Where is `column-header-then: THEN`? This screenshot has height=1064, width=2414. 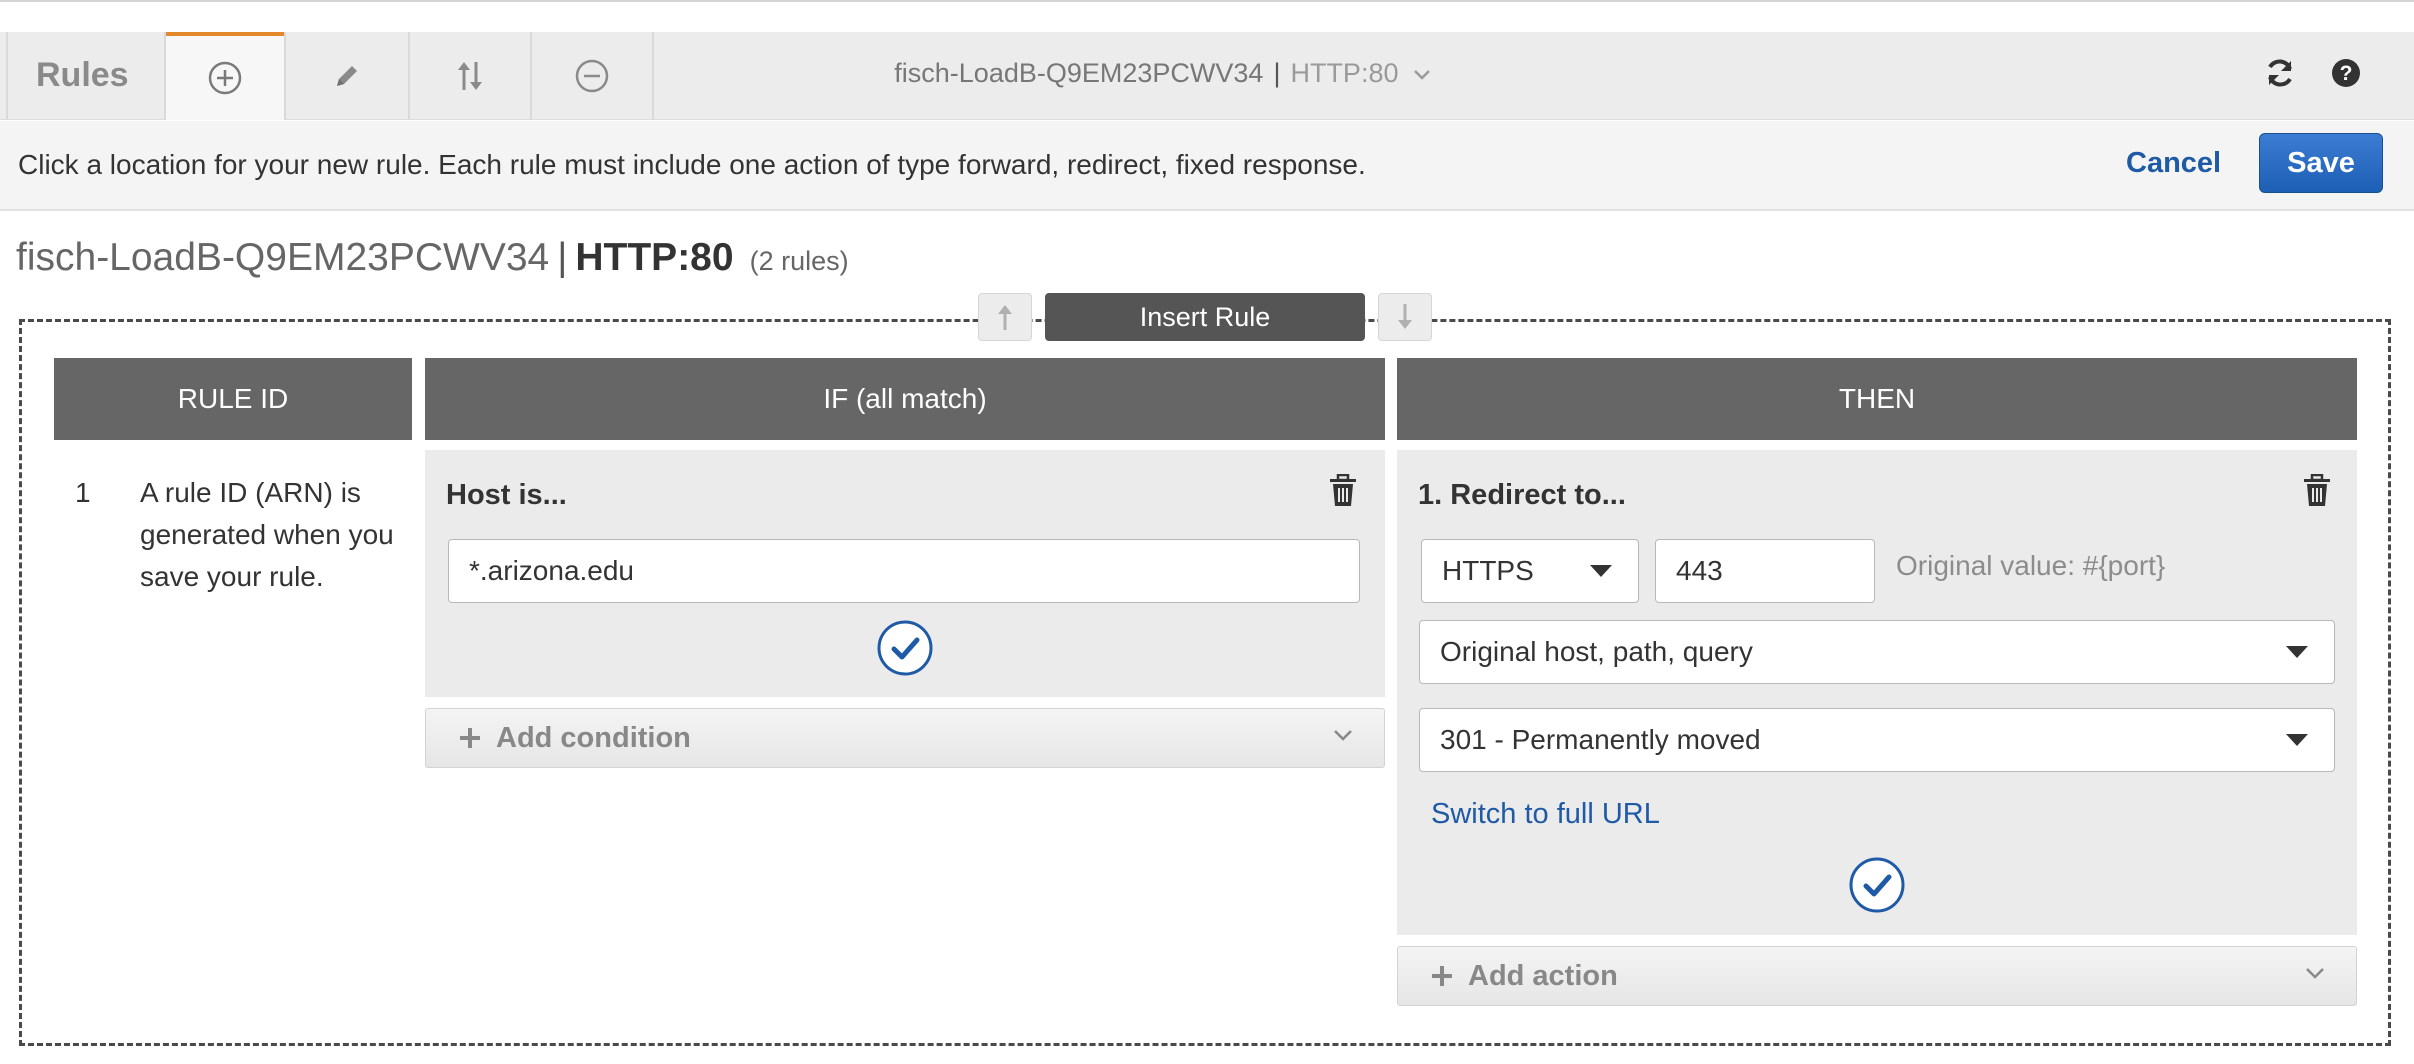 column-header-then: THEN is located at coordinates (1877, 399).